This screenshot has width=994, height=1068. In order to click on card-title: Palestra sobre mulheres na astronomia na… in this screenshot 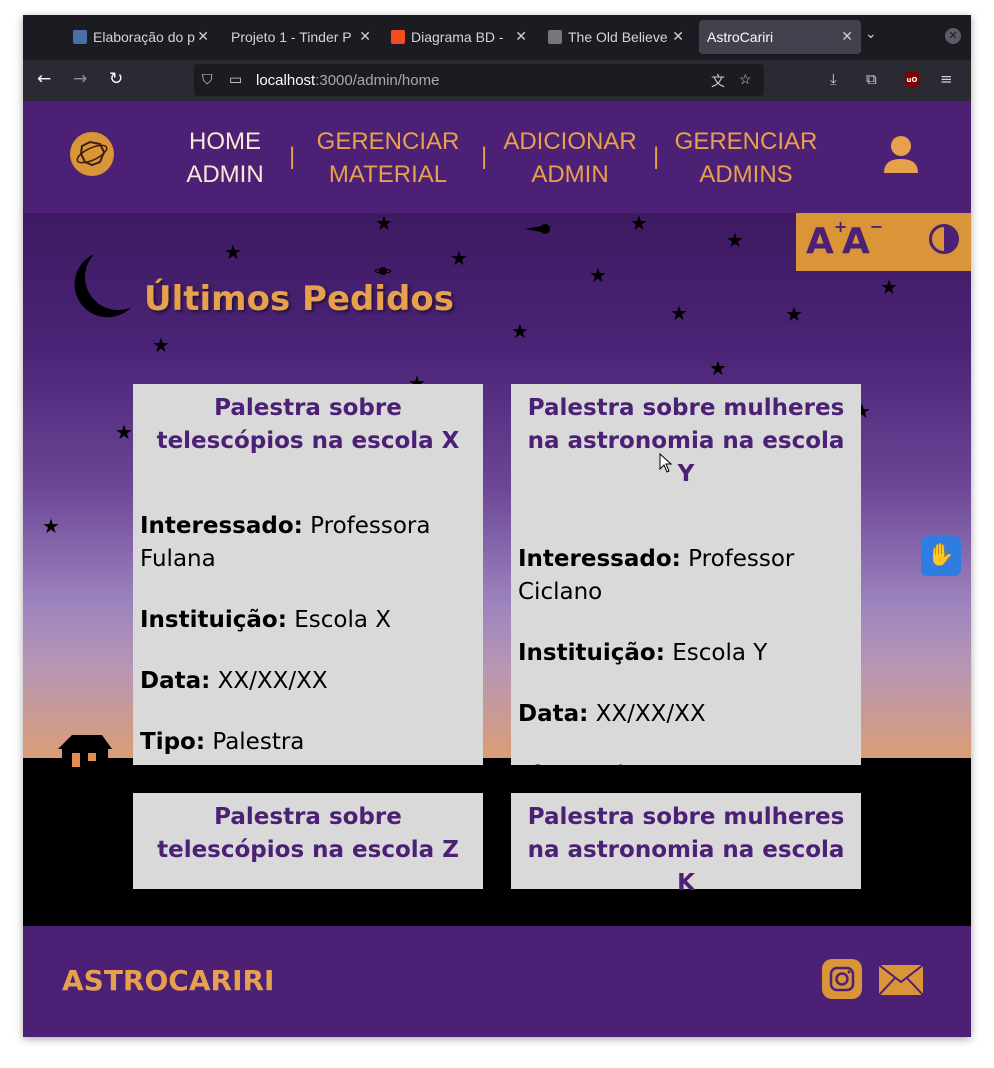, I will do `click(686, 850)`.